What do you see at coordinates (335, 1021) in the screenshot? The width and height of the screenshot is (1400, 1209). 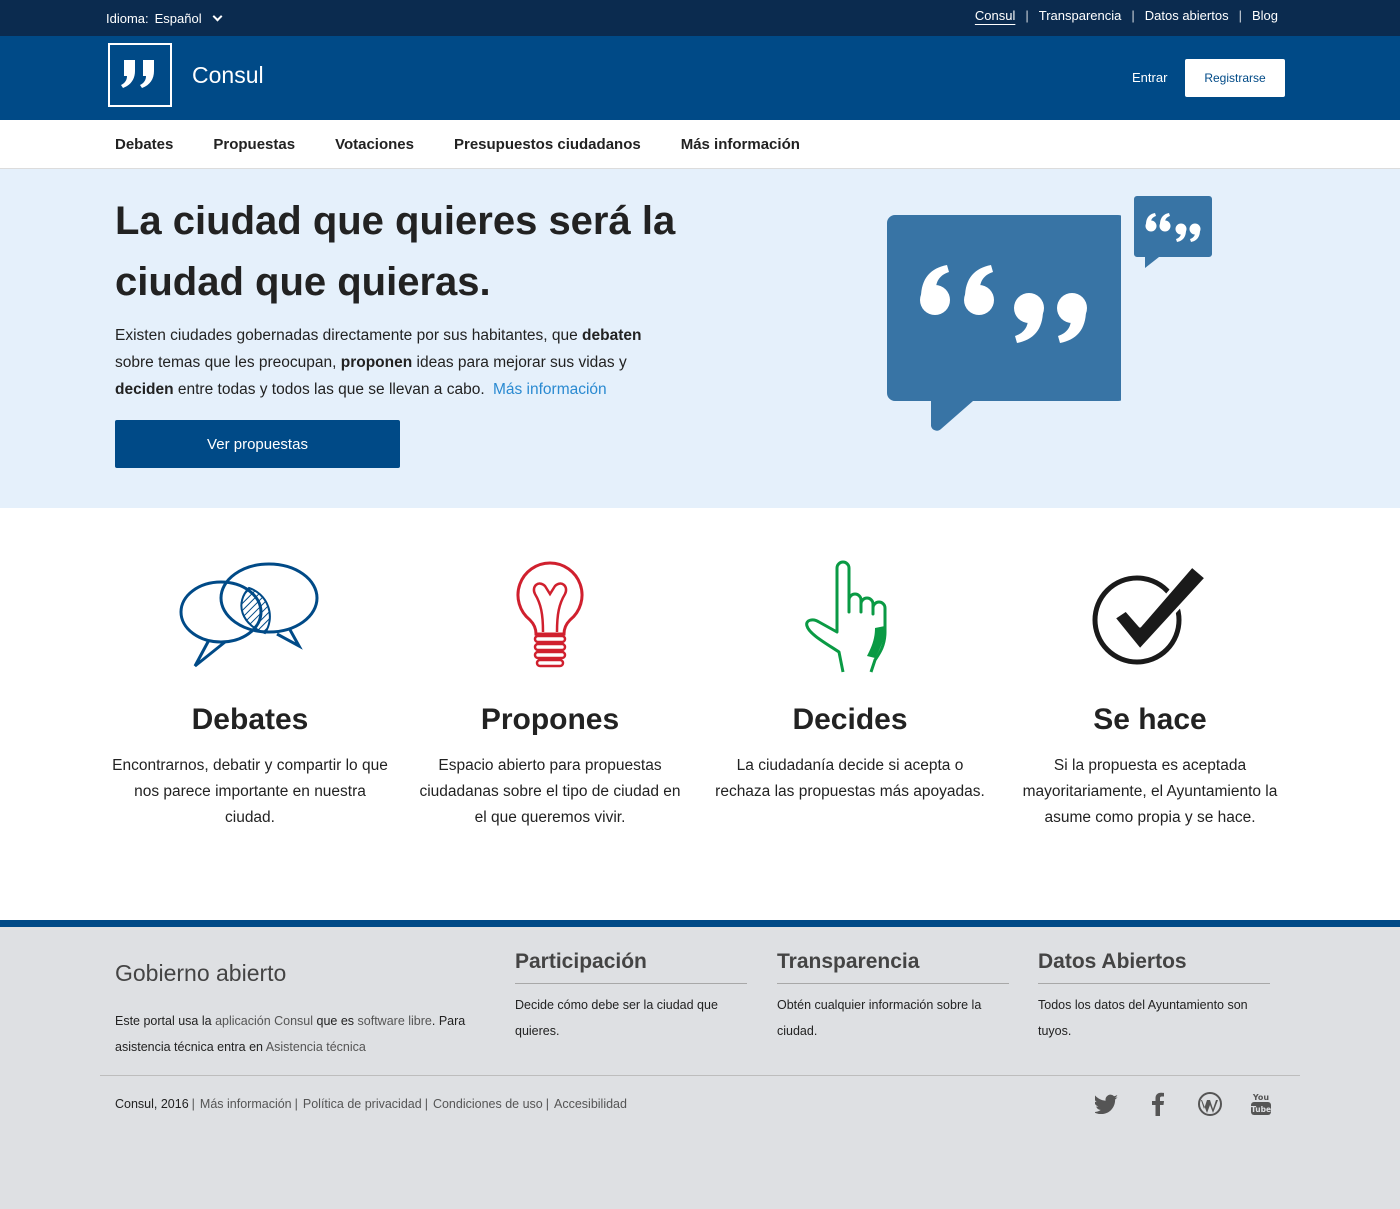 I see `footer-text: que es` at bounding box center [335, 1021].